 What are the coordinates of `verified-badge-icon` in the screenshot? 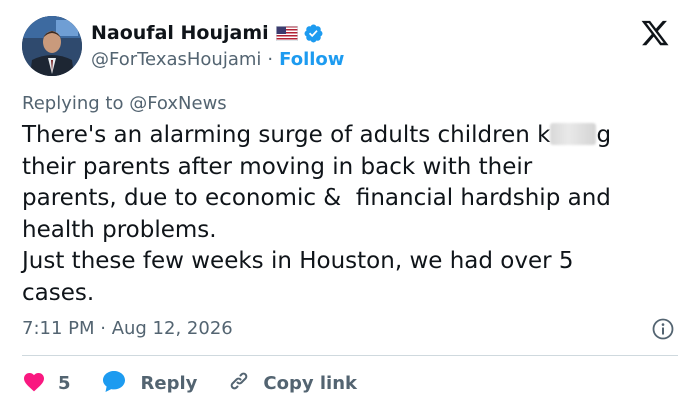 It's located at (313, 33).